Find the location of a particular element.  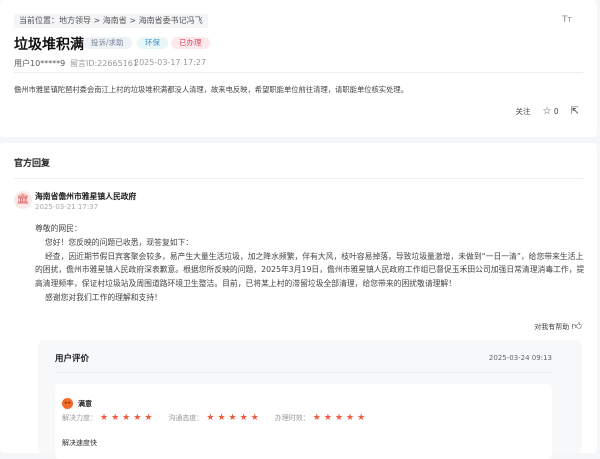

government-building-icon: 🏛 is located at coordinates (23, 200).